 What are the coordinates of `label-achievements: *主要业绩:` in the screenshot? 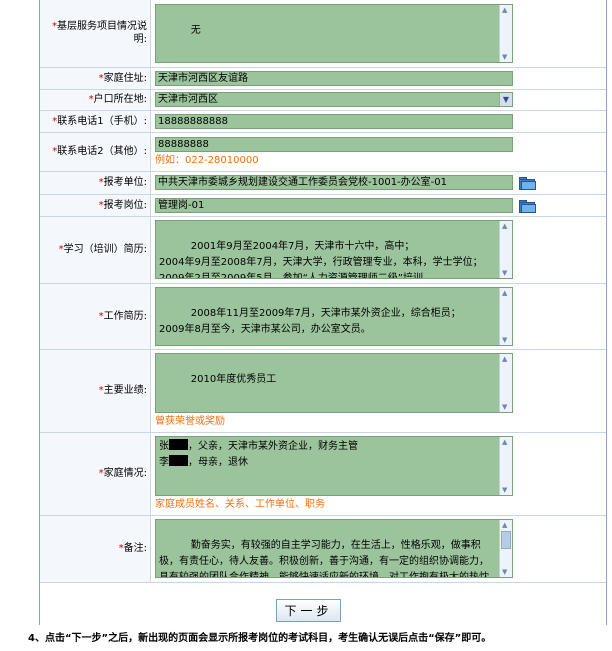 It's located at (95, 391).